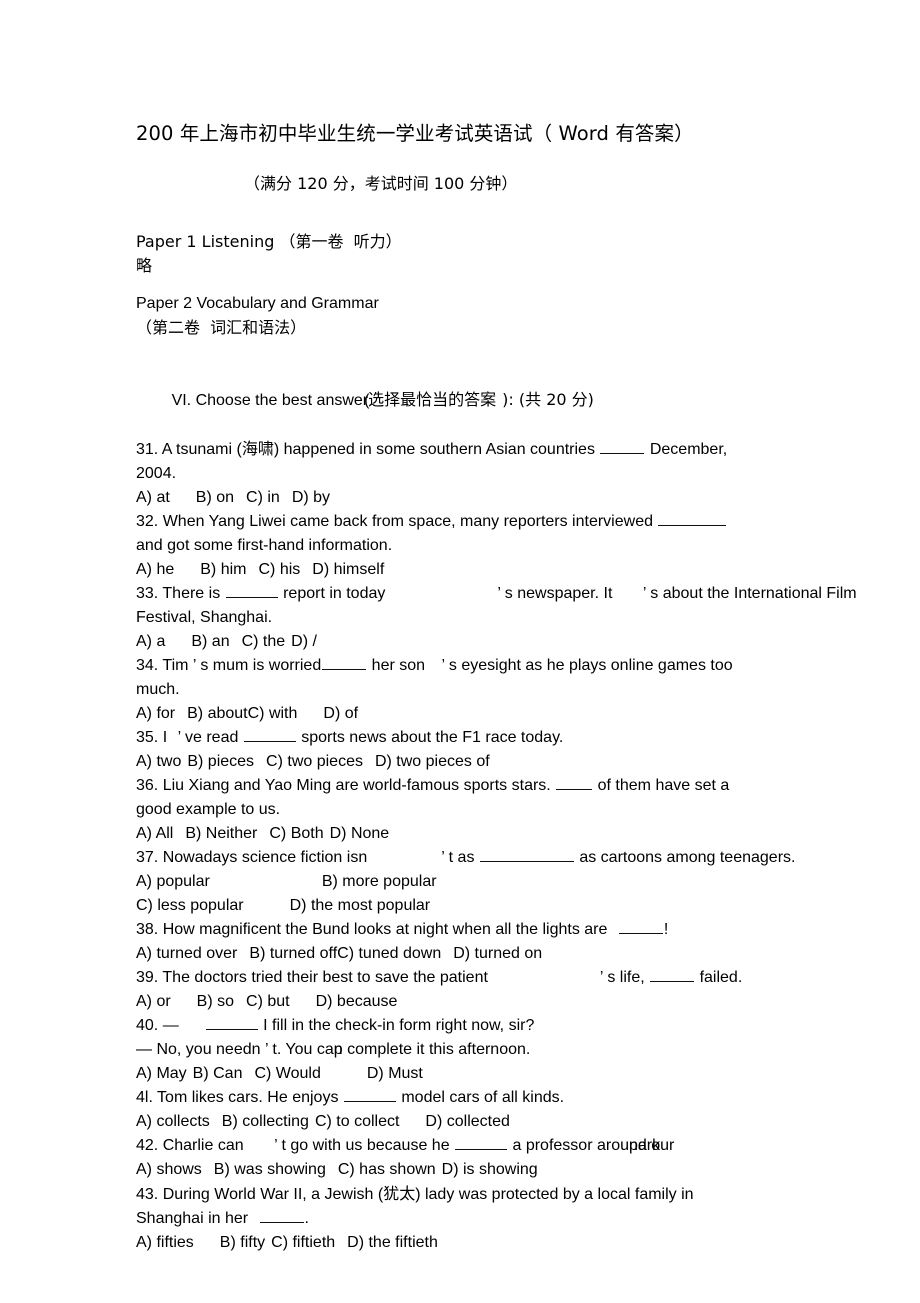  What do you see at coordinates (204, 617) in the screenshot?
I see `question-33-continuation: Festival, Shanghai.` at bounding box center [204, 617].